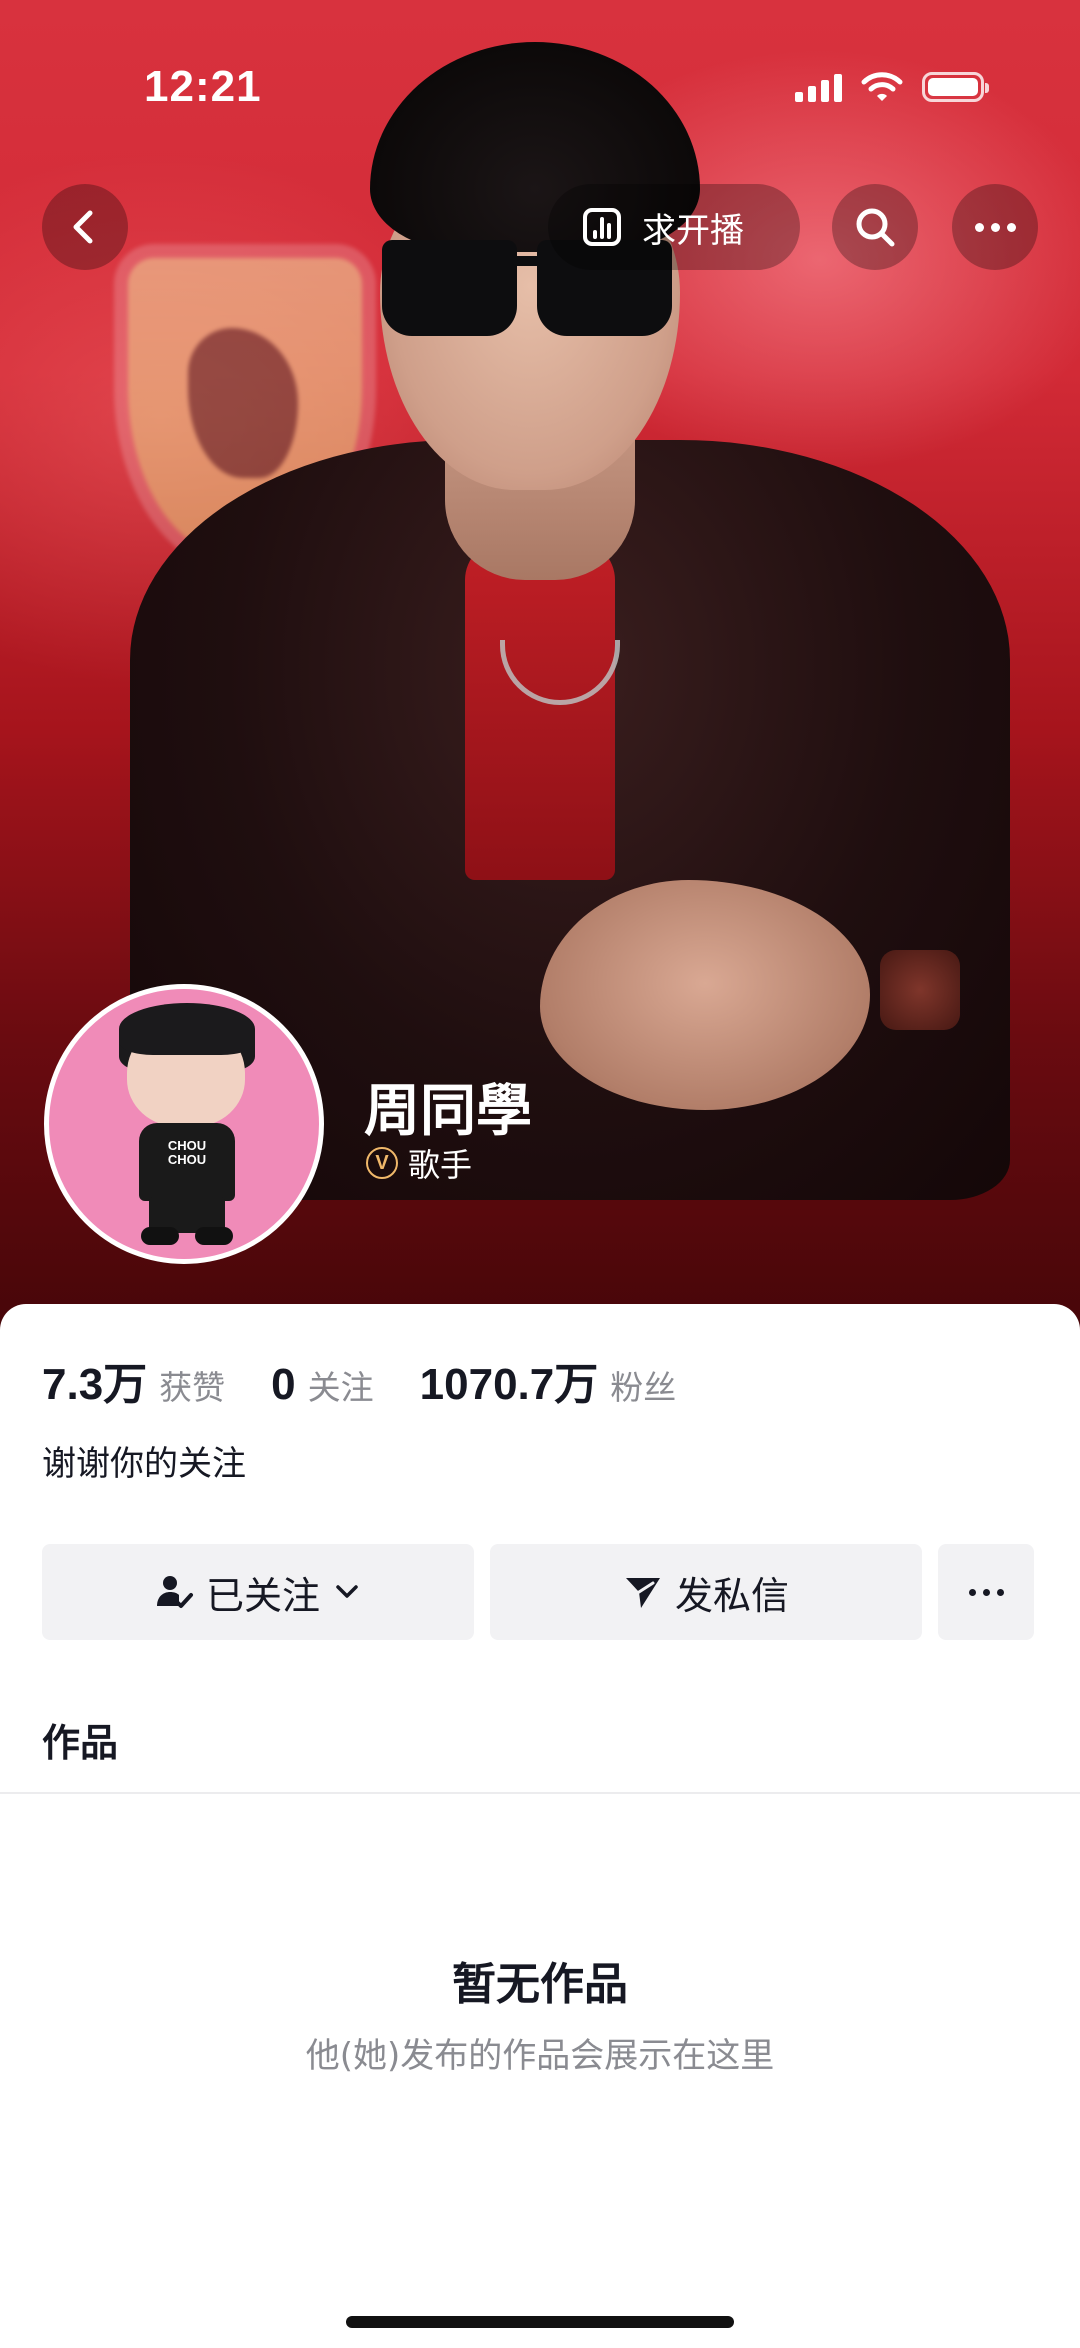 The image size is (1080, 2348). I want to click on profile-role: V 歌手, so click(419, 1163).